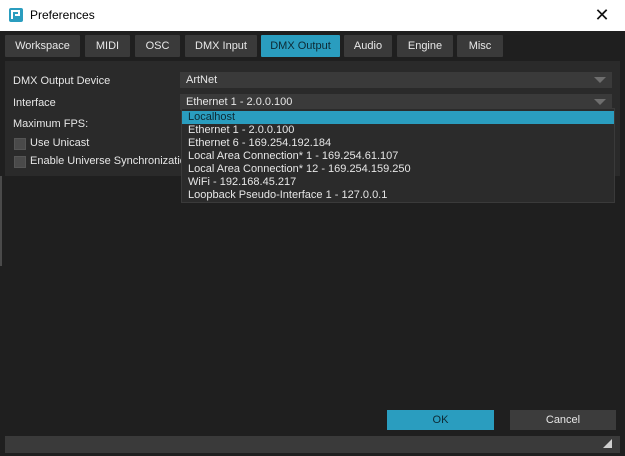  I want to click on interface-label: Interface, so click(34, 103).